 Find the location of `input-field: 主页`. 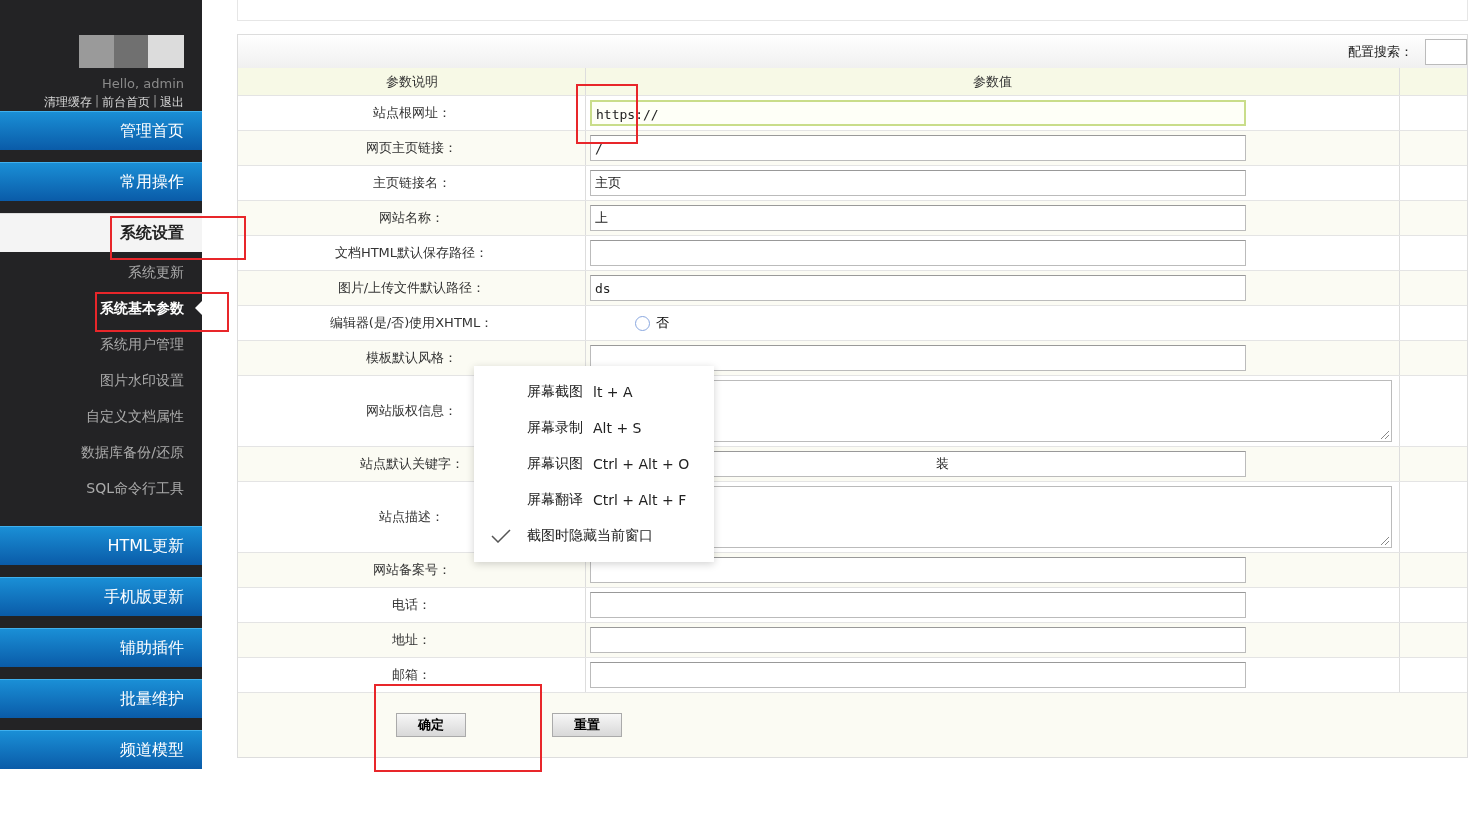

input-field: 主页 is located at coordinates (918, 183).